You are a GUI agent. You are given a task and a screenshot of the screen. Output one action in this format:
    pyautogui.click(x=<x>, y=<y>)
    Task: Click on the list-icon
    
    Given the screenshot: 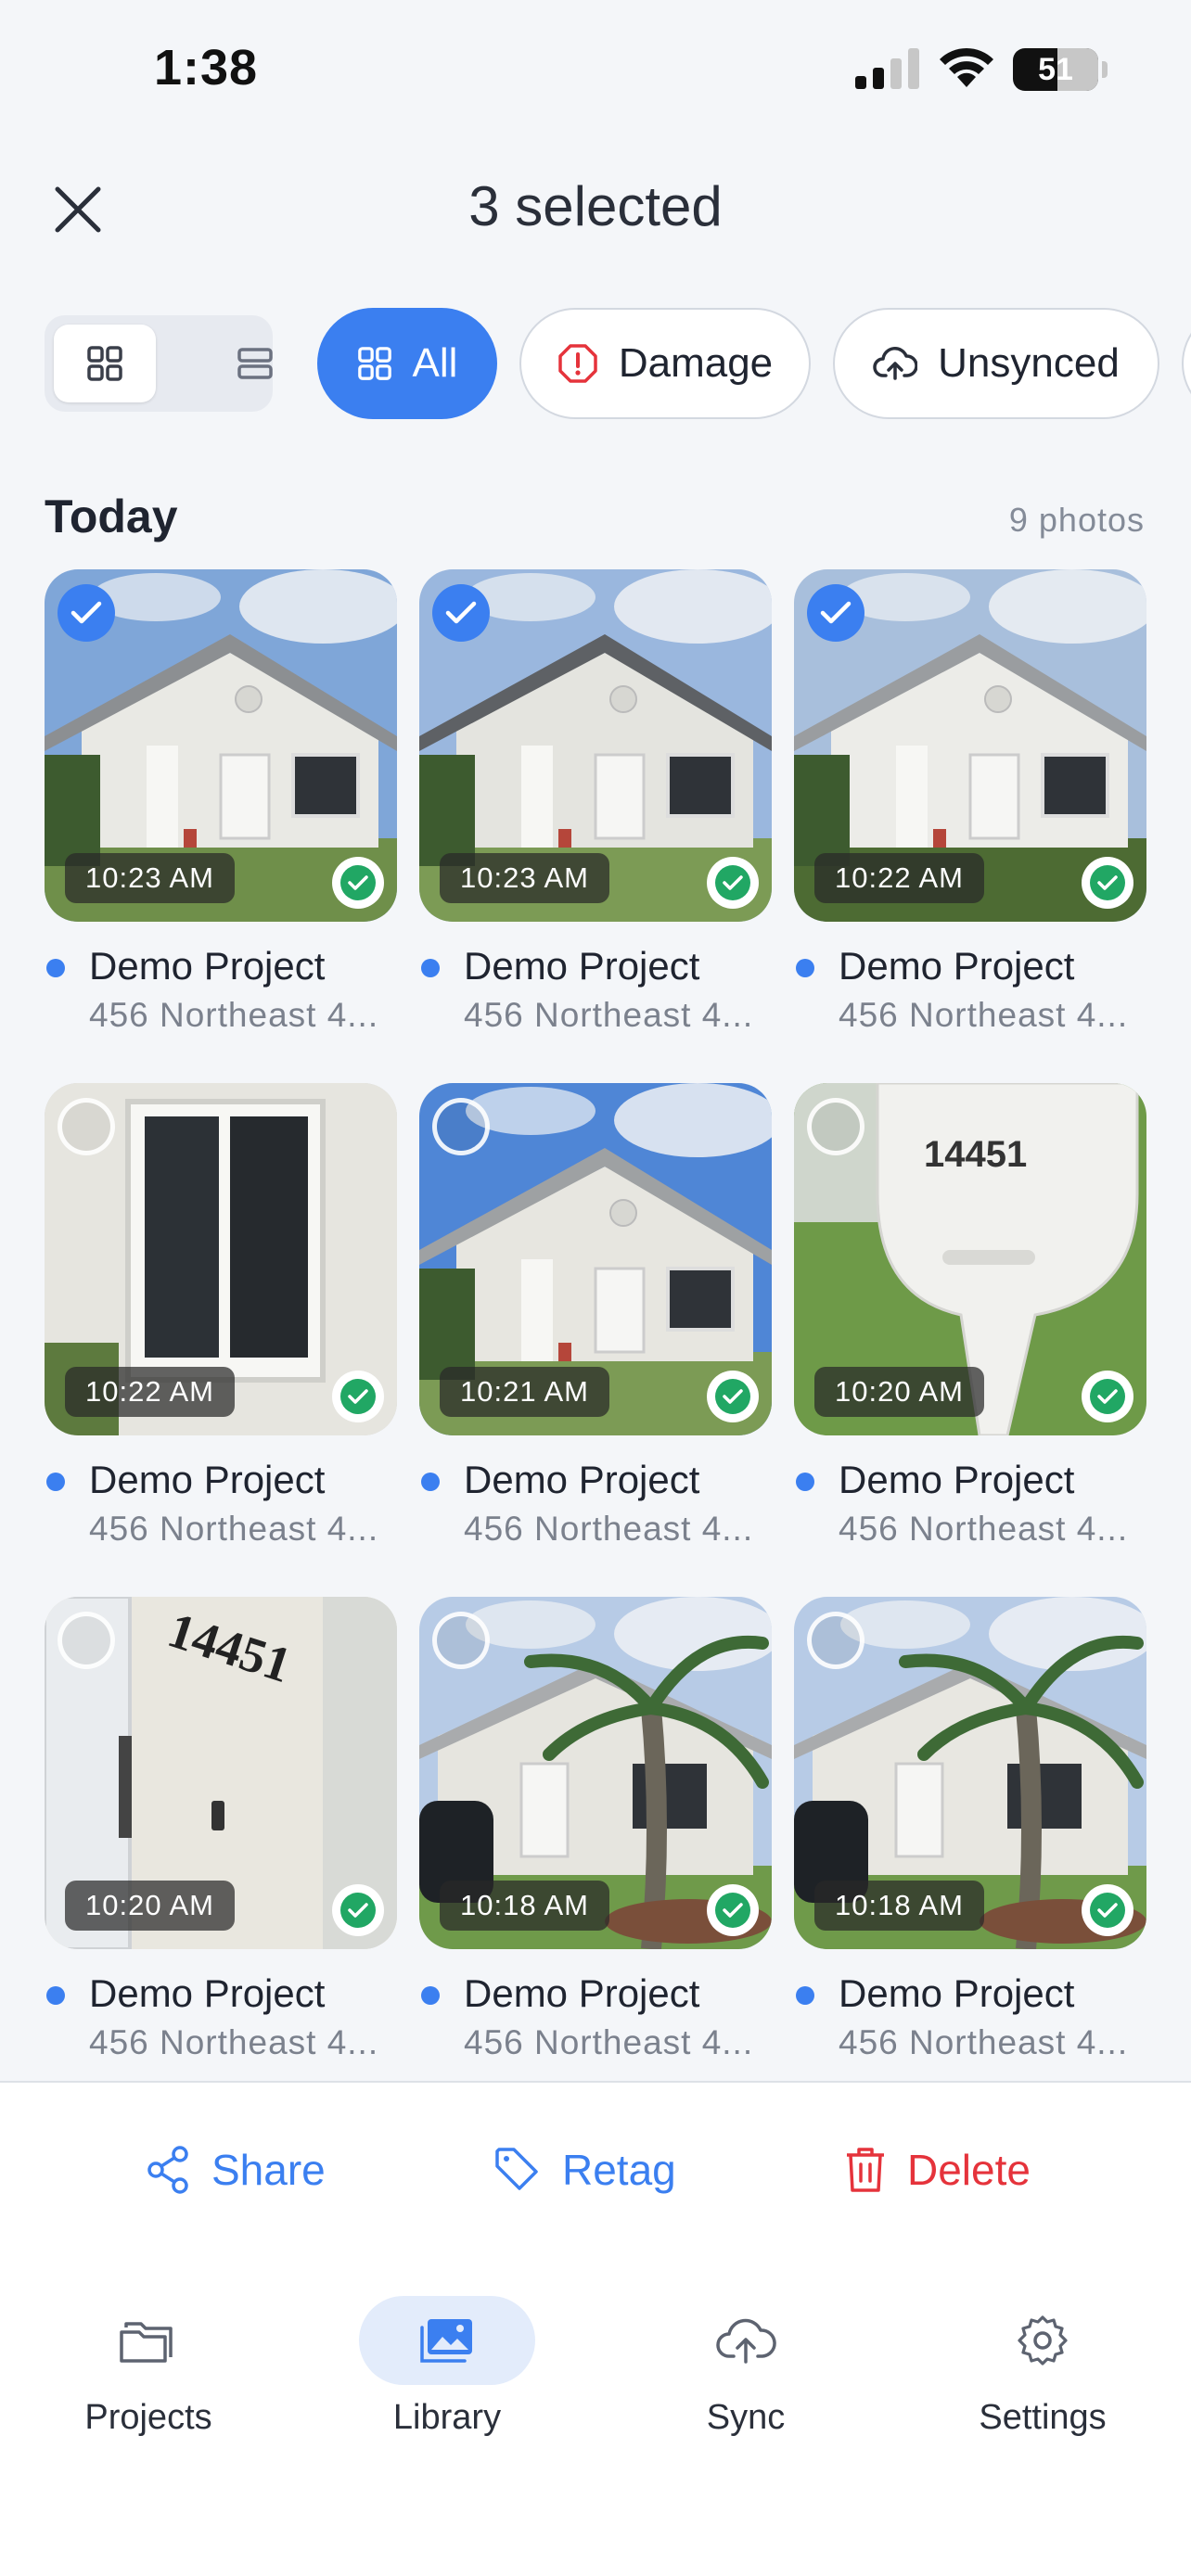 What is the action you would take?
    pyautogui.click(x=255, y=363)
    